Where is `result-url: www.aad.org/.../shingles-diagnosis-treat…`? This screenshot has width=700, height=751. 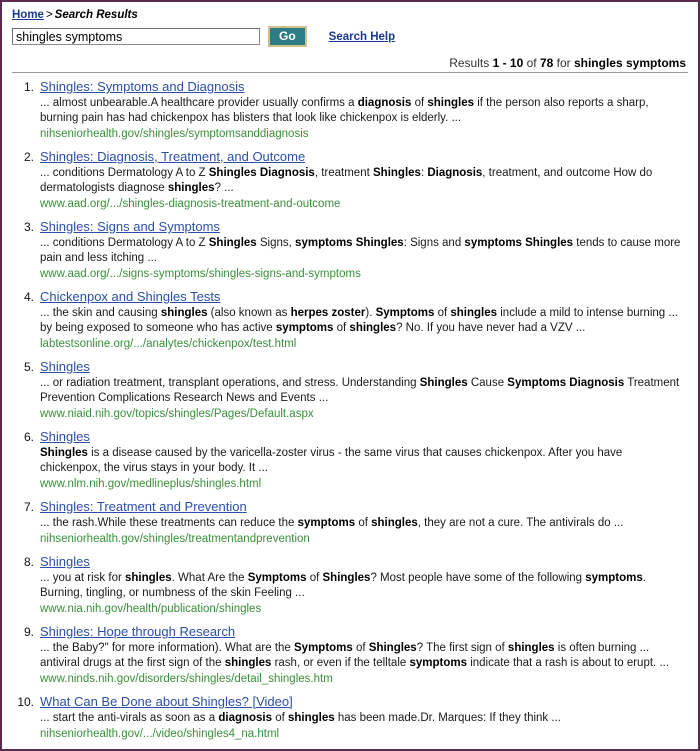 result-url: www.aad.org/.../shingles-diagnosis-treat… is located at coordinates (363, 204).